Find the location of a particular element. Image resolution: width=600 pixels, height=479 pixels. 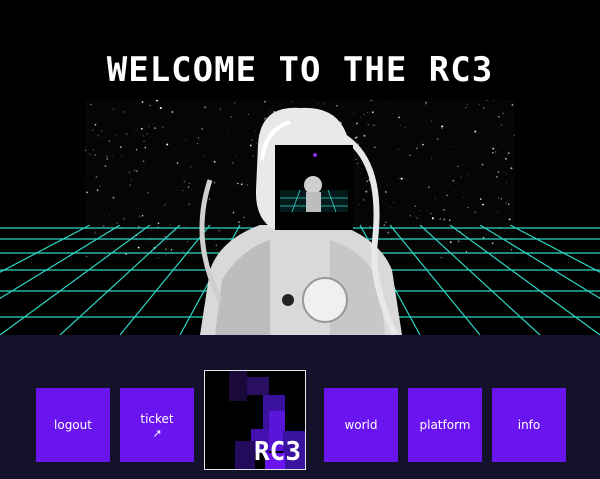

logo-text: RC3 is located at coordinates (277, 452).